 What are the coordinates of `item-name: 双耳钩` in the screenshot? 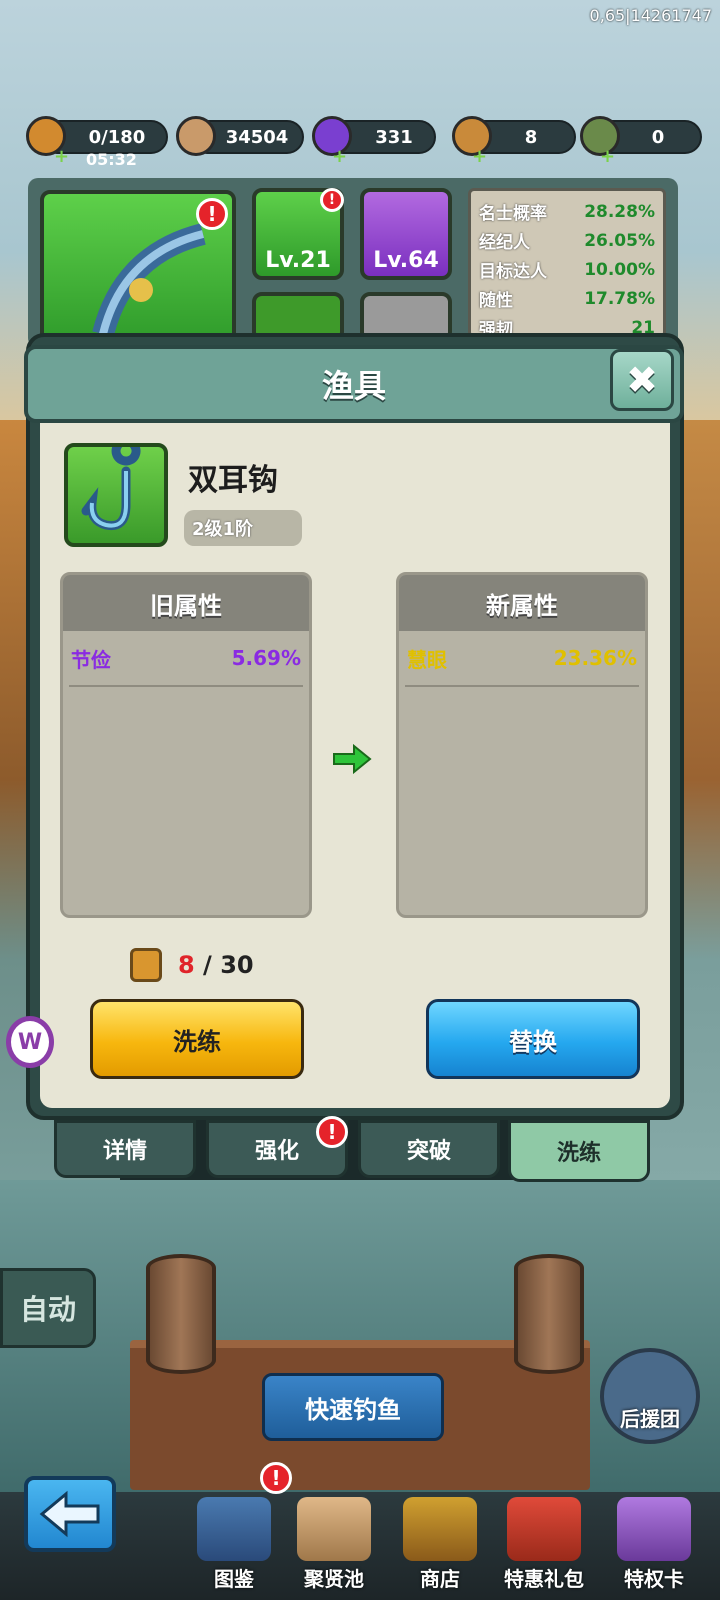 It's located at (233, 480).